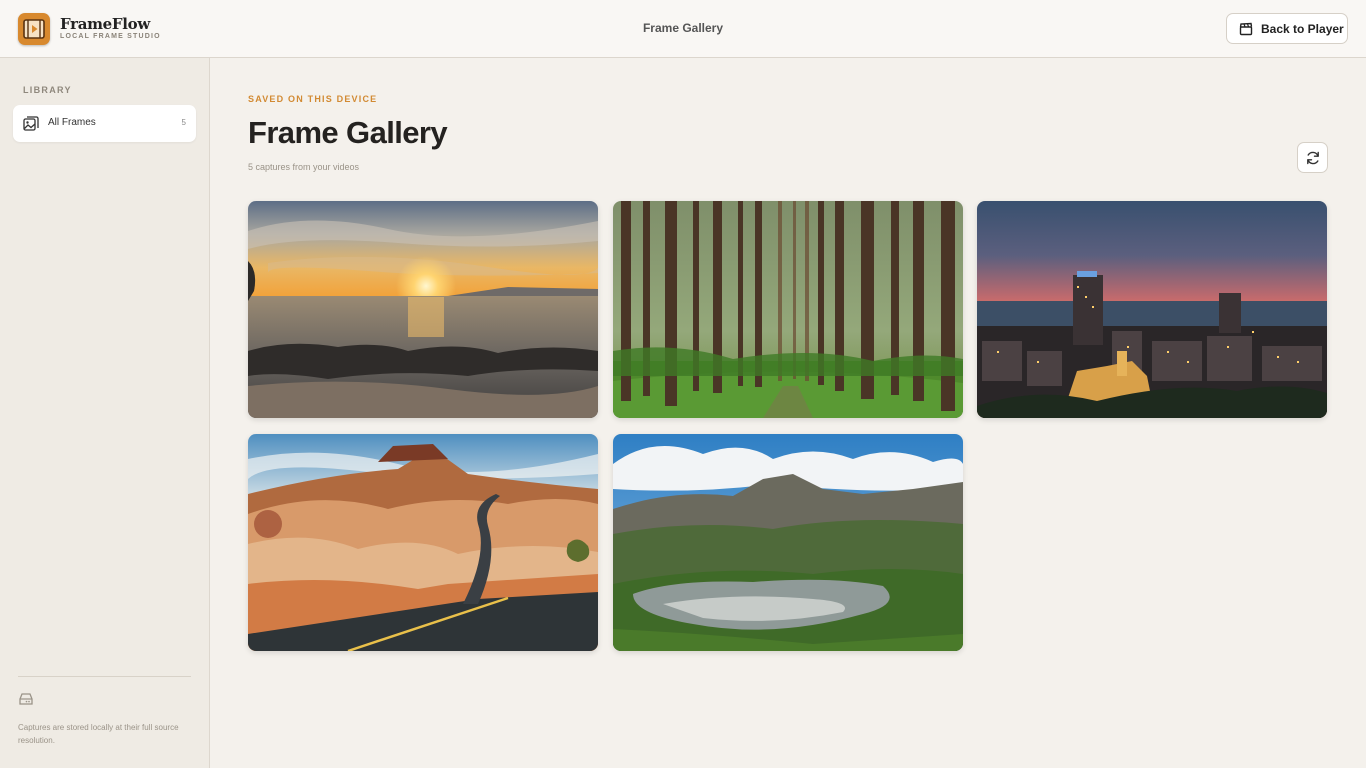 Image resolution: width=1366 pixels, height=768 pixels. I want to click on gallery-icon, so click(31, 123).